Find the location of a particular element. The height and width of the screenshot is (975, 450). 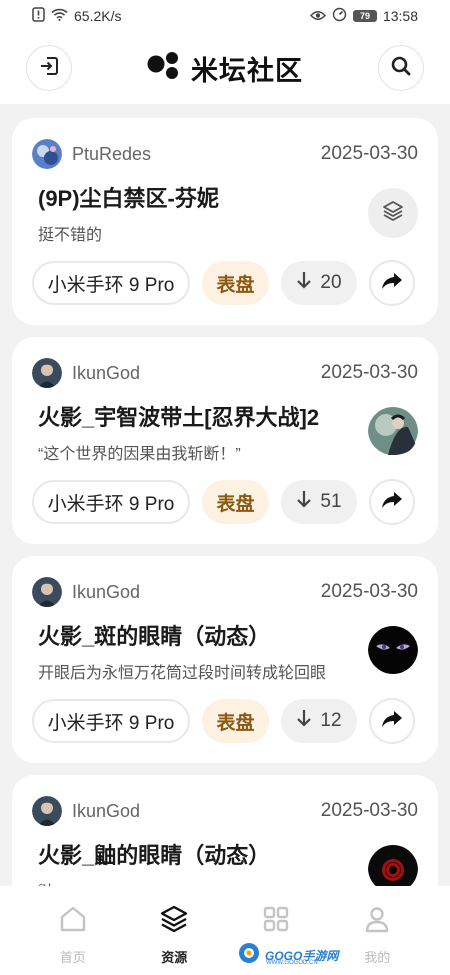

brand-logo-icon is located at coordinates (165, 68).